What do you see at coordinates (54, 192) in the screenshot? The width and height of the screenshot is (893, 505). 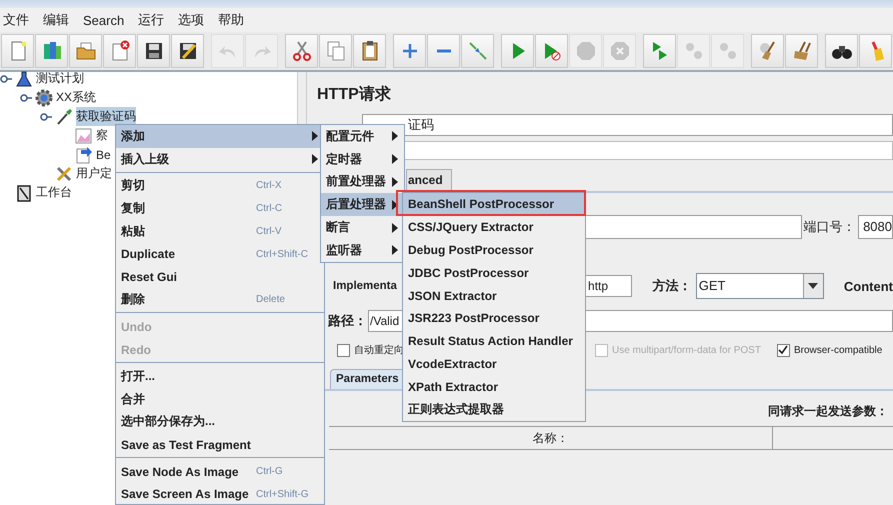 I see `tree-item: 工作台` at bounding box center [54, 192].